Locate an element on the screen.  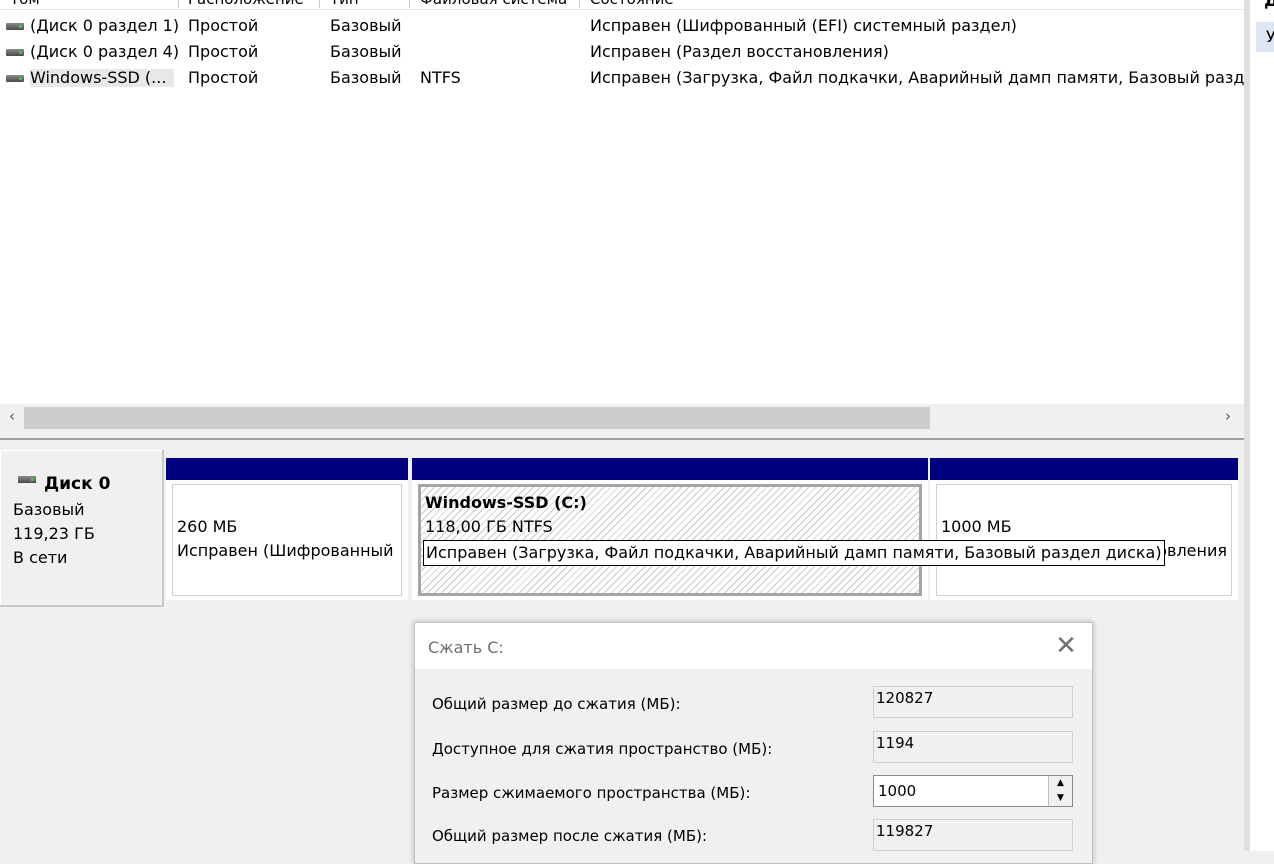
column-layout: Расположение is located at coordinates (244, 4).